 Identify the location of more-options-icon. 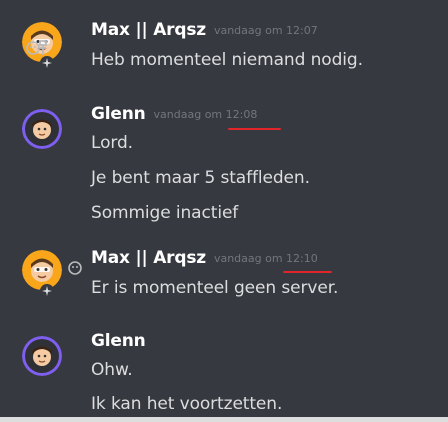
(43, 48).